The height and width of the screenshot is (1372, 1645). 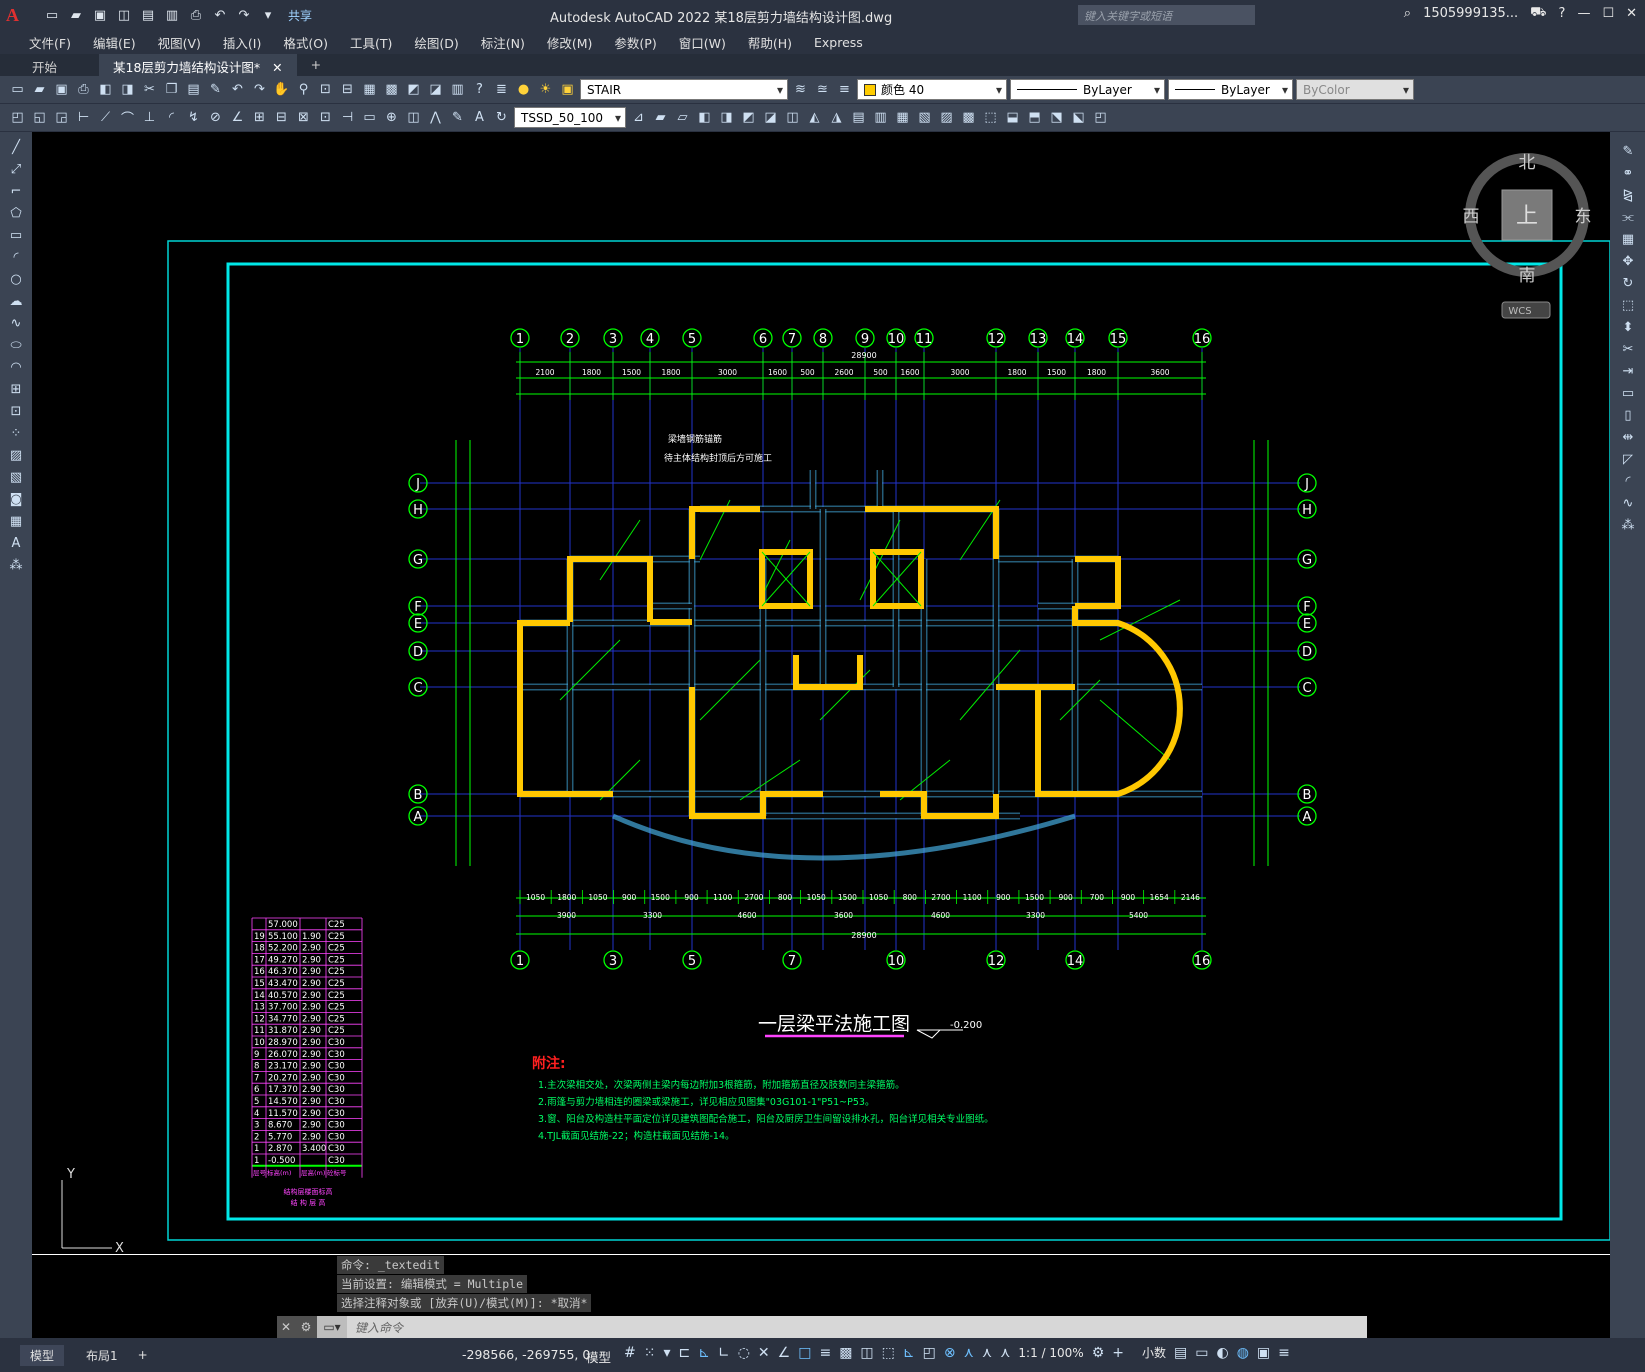 What do you see at coordinates (1628, 173) in the screenshot?
I see `copy-object-icon: ⚭` at bounding box center [1628, 173].